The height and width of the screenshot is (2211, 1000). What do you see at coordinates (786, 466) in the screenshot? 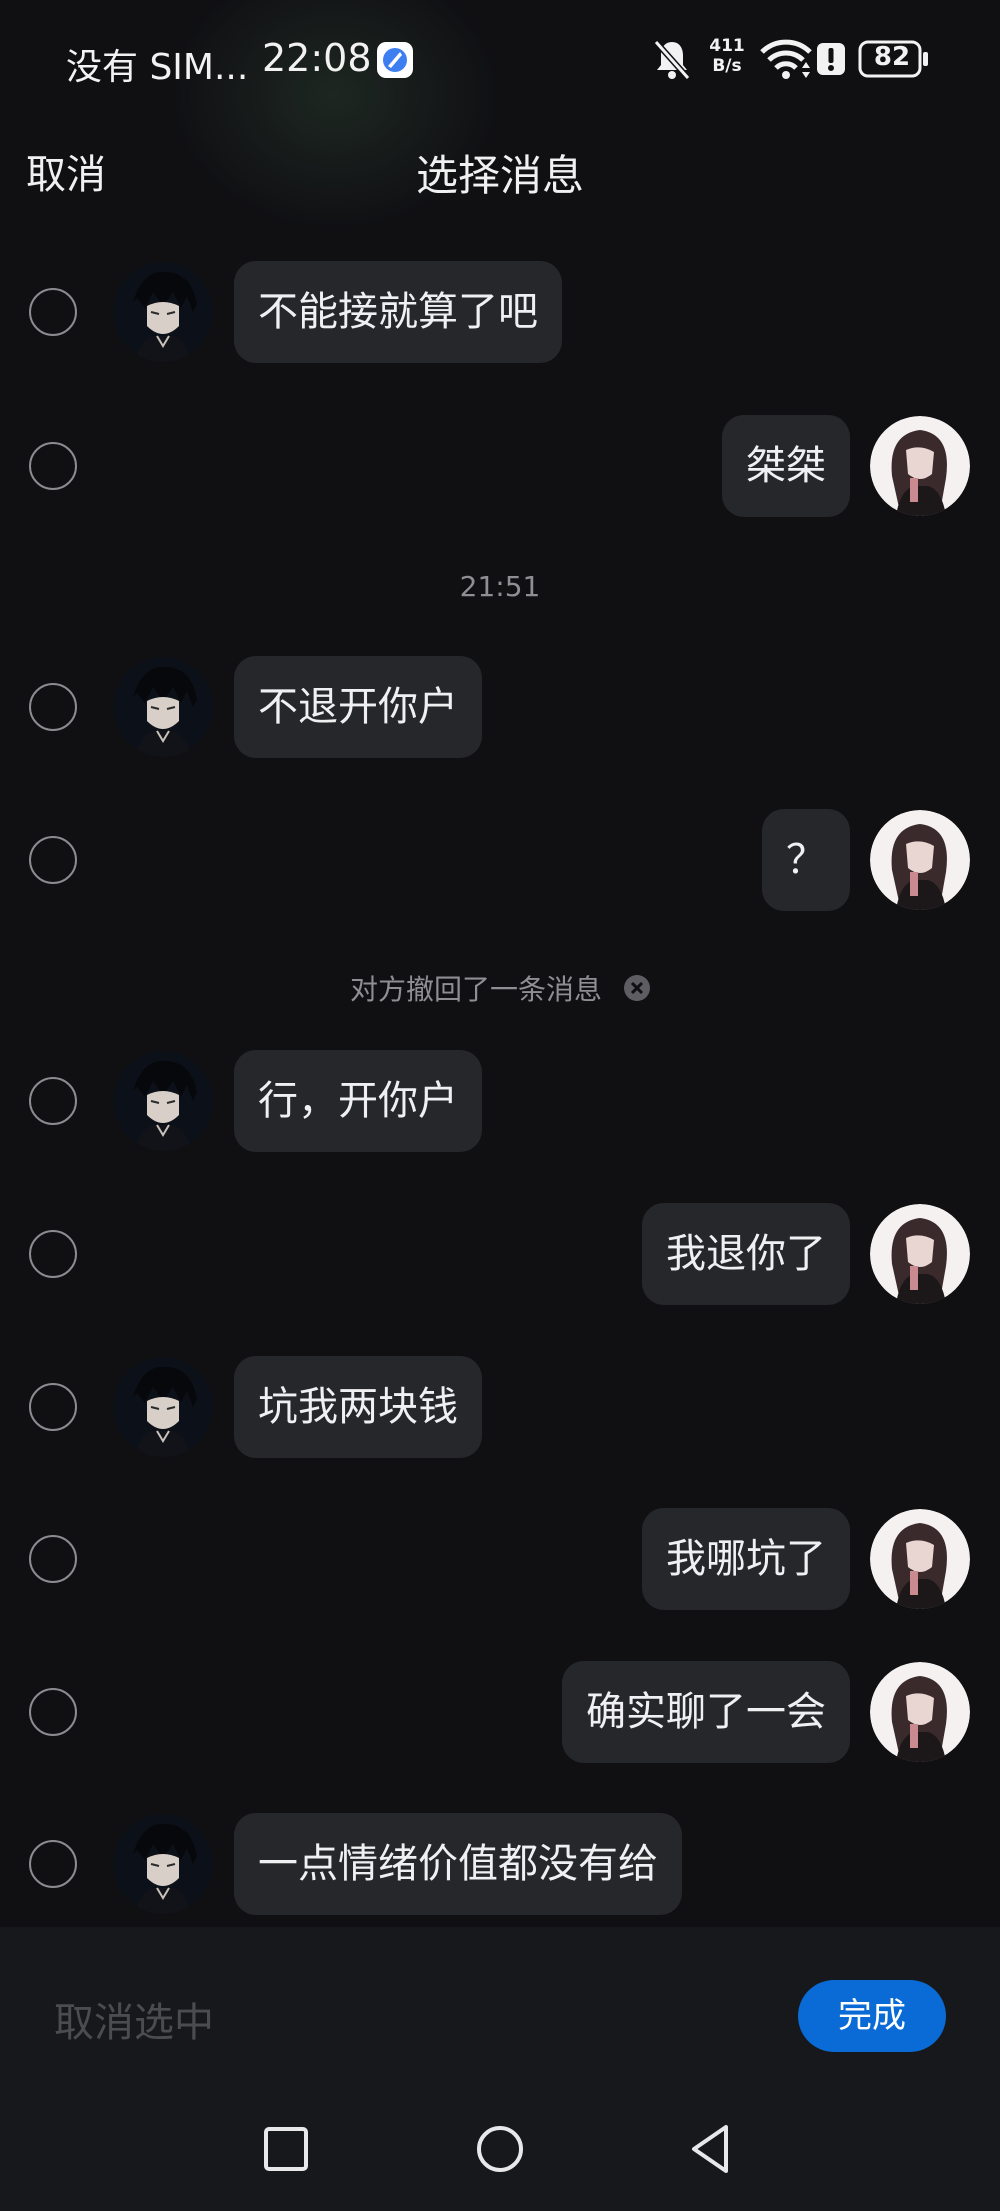
I see `message-bubble: 桀桀` at bounding box center [786, 466].